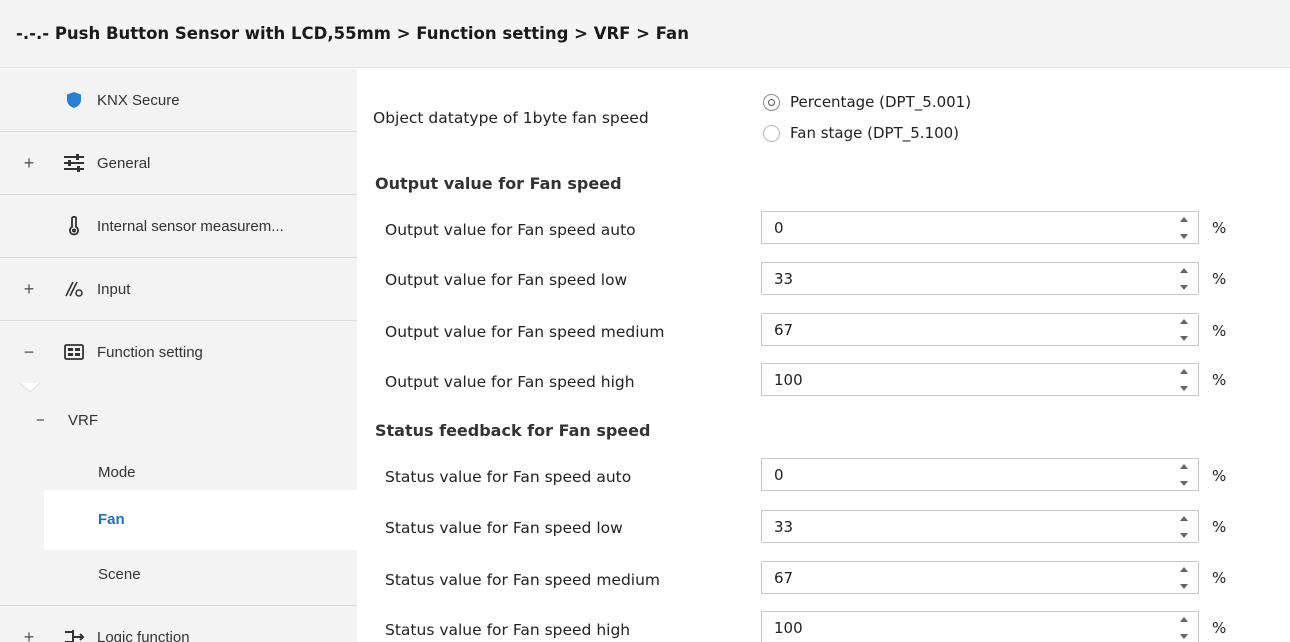 The width and height of the screenshot is (1290, 642). I want to click on radio-fan-stage: Fan stage (DPT_5.100), so click(861, 133).